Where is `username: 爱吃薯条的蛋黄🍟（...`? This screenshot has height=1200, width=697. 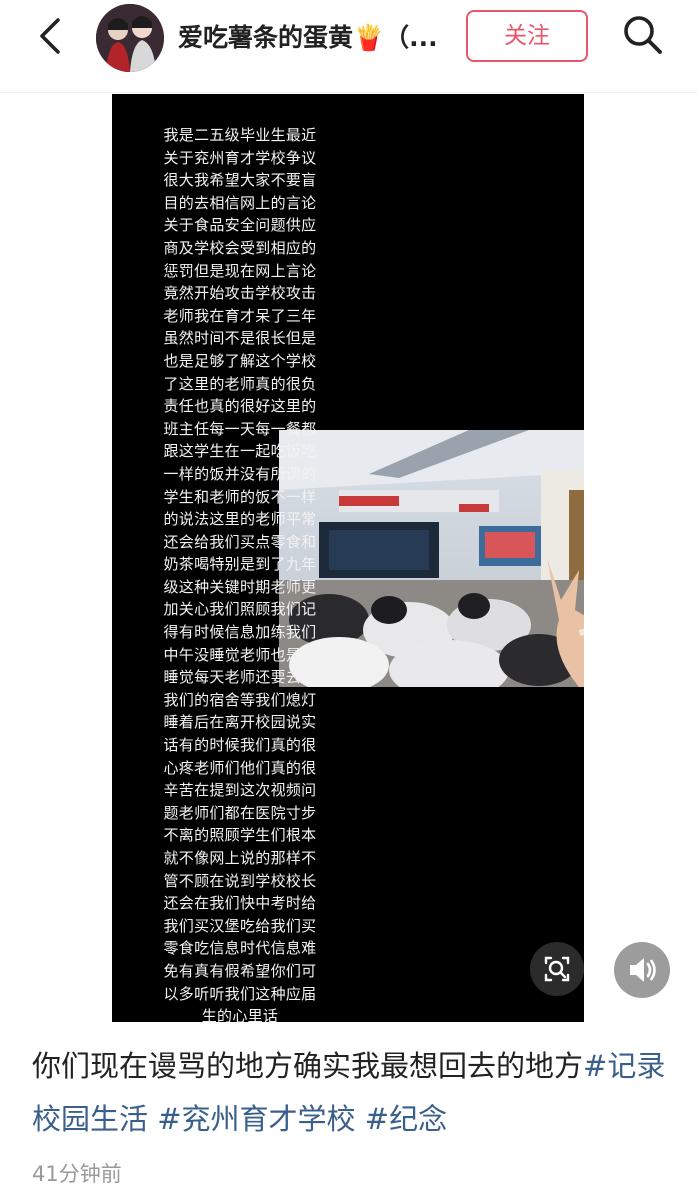
username: 爱吃薯条的蛋黄🍟（... is located at coordinates (318, 38).